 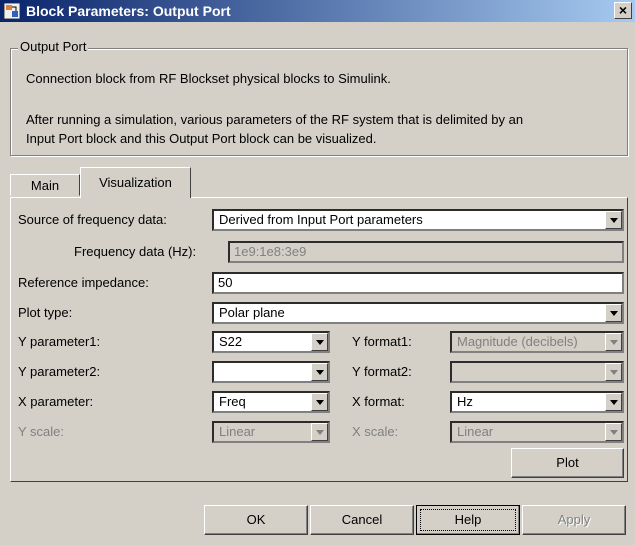 What do you see at coordinates (92, 219) in the screenshot?
I see `source-freq-label: Source of frequency data:` at bounding box center [92, 219].